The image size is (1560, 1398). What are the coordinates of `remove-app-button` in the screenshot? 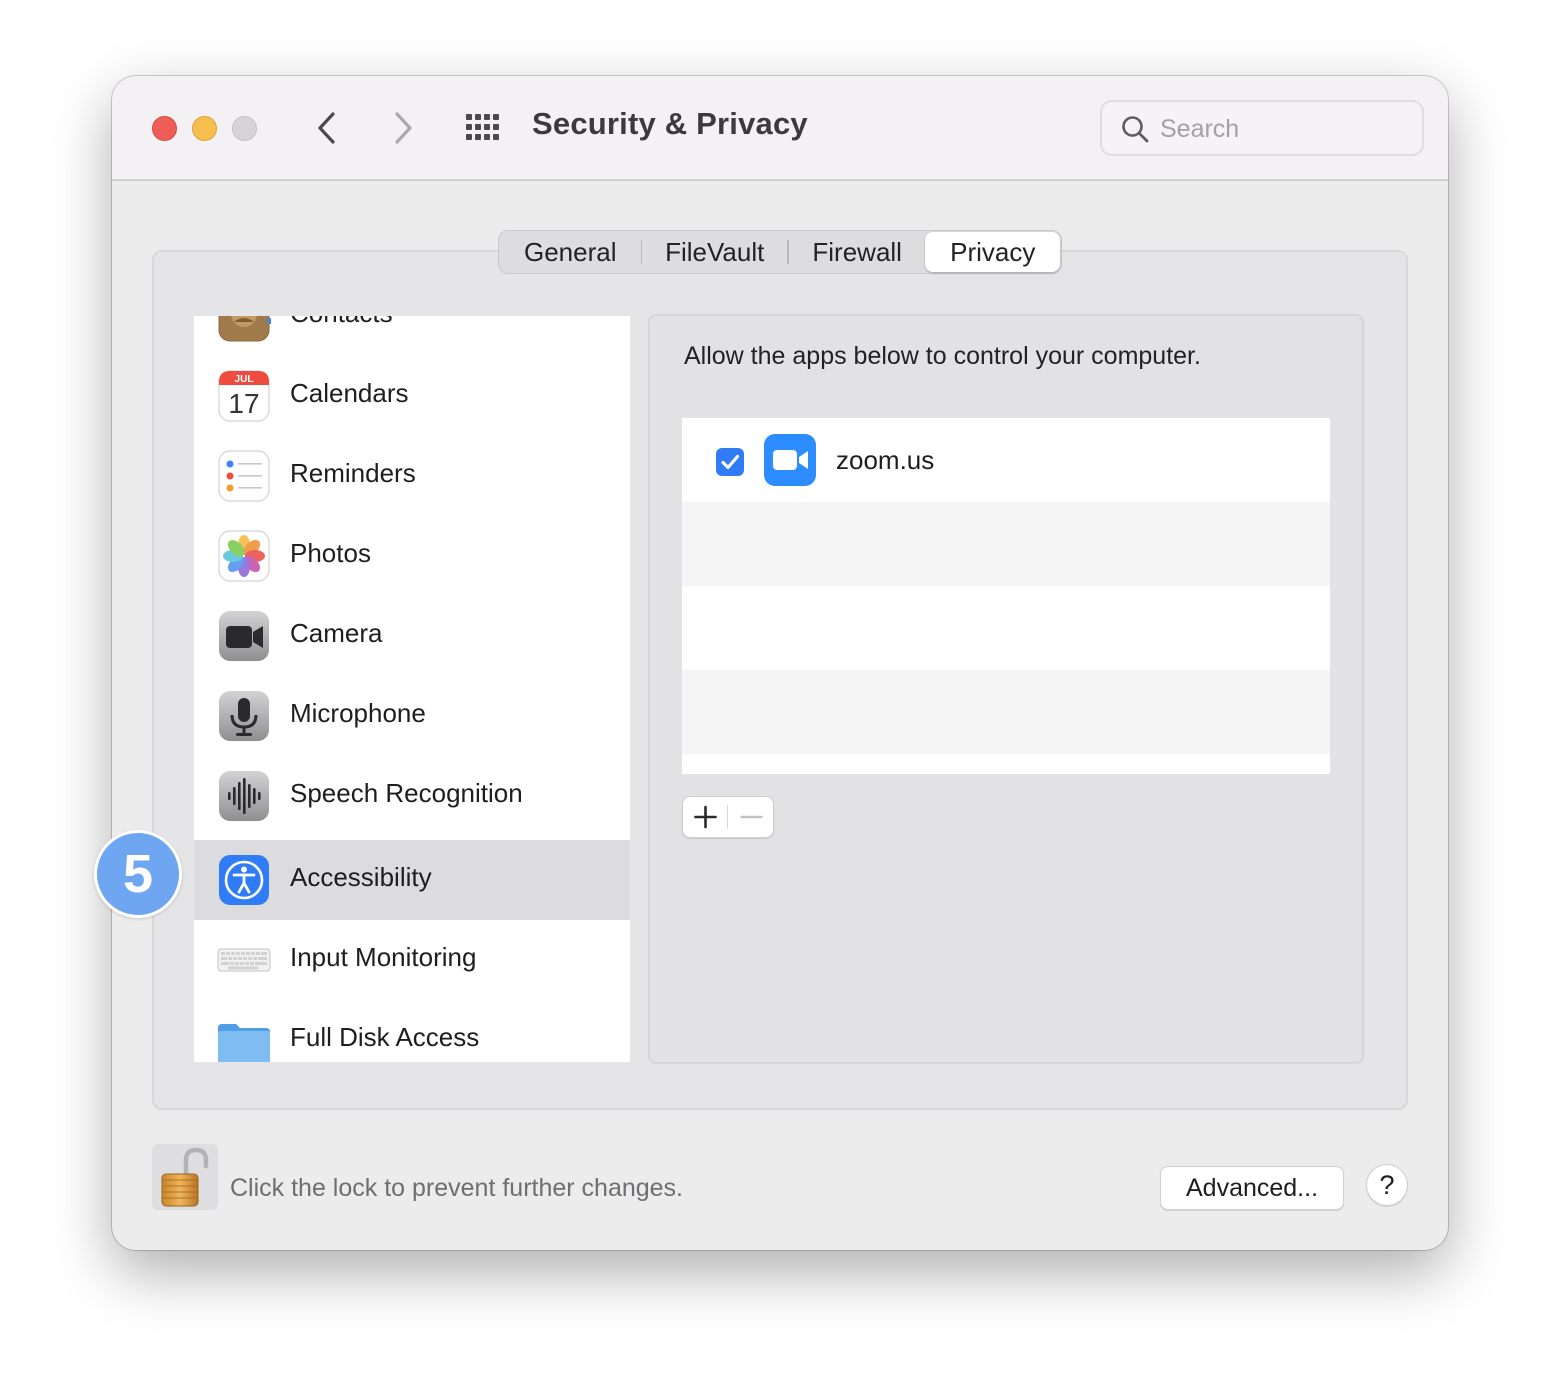 It's located at (751, 817).